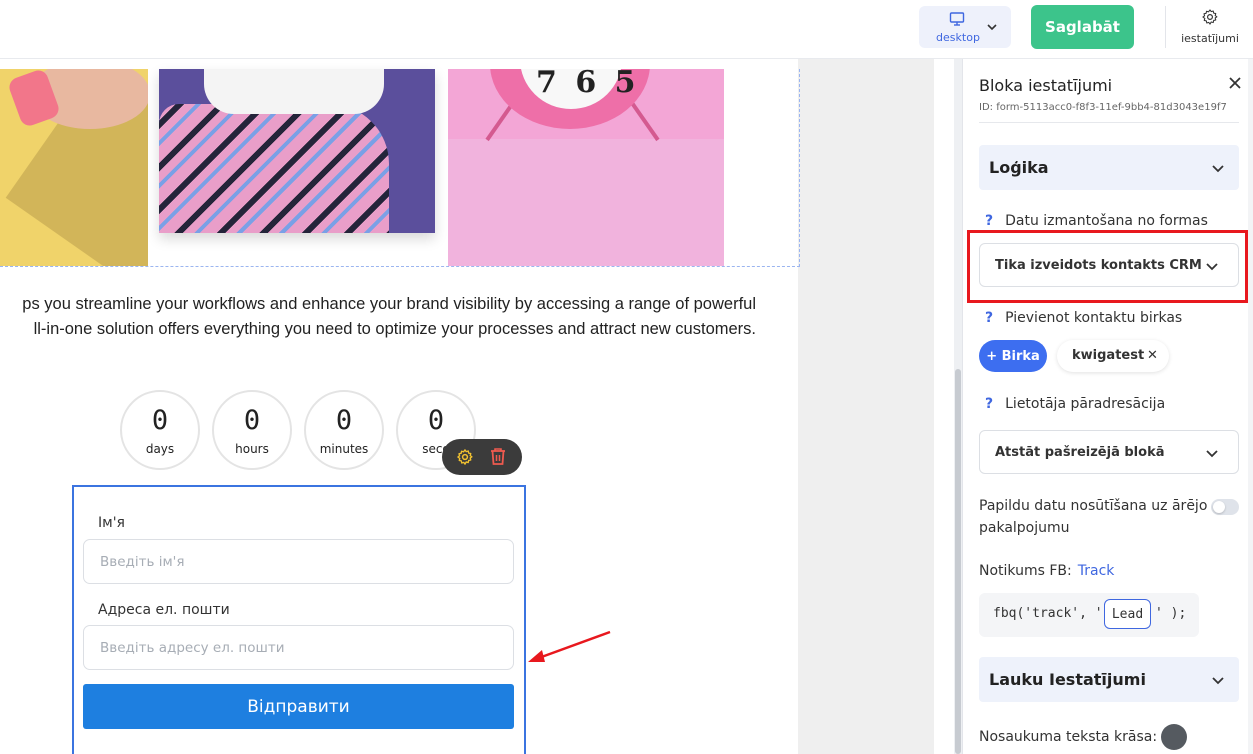 This screenshot has height=754, width=1253. What do you see at coordinates (1127, 614) in the screenshot?
I see `fb-event-input` at bounding box center [1127, 614].